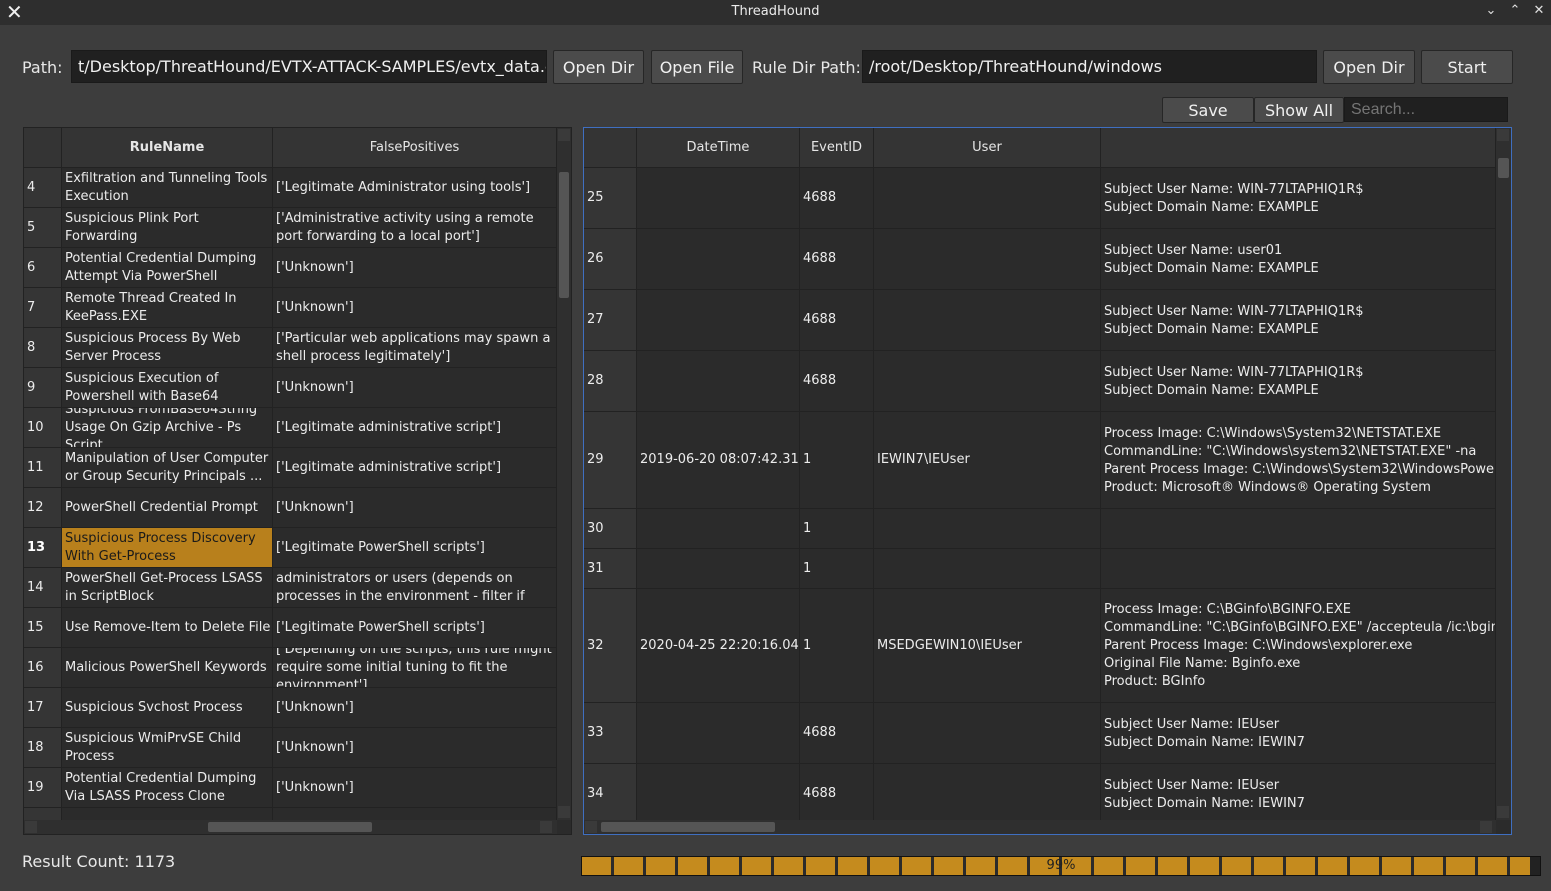 The height and width of the screenshot is (891, 1551). I want to click on events-vertical-scrollbar, so click(1503, 474).